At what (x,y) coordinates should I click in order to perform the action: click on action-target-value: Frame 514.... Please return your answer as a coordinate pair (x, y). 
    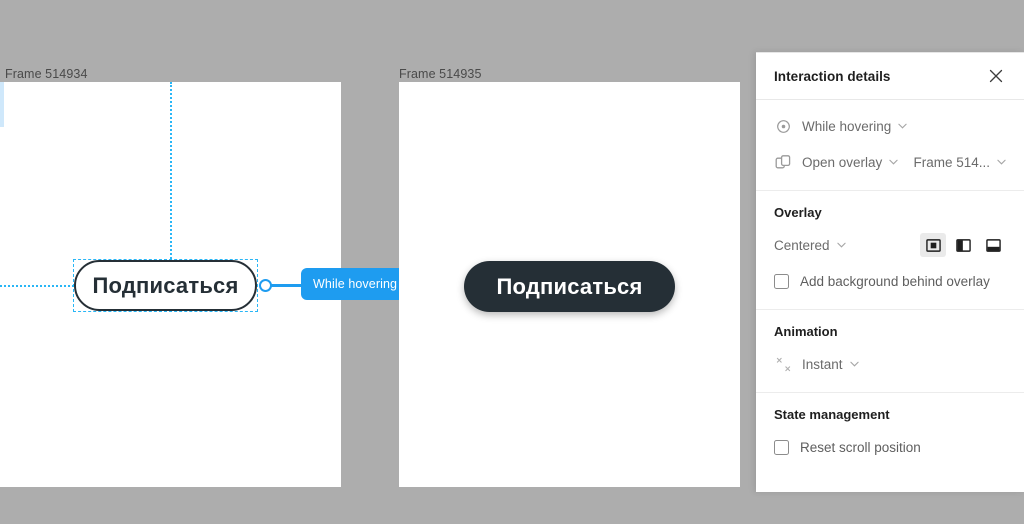
    Looking at the image, I should click on (951, 162).